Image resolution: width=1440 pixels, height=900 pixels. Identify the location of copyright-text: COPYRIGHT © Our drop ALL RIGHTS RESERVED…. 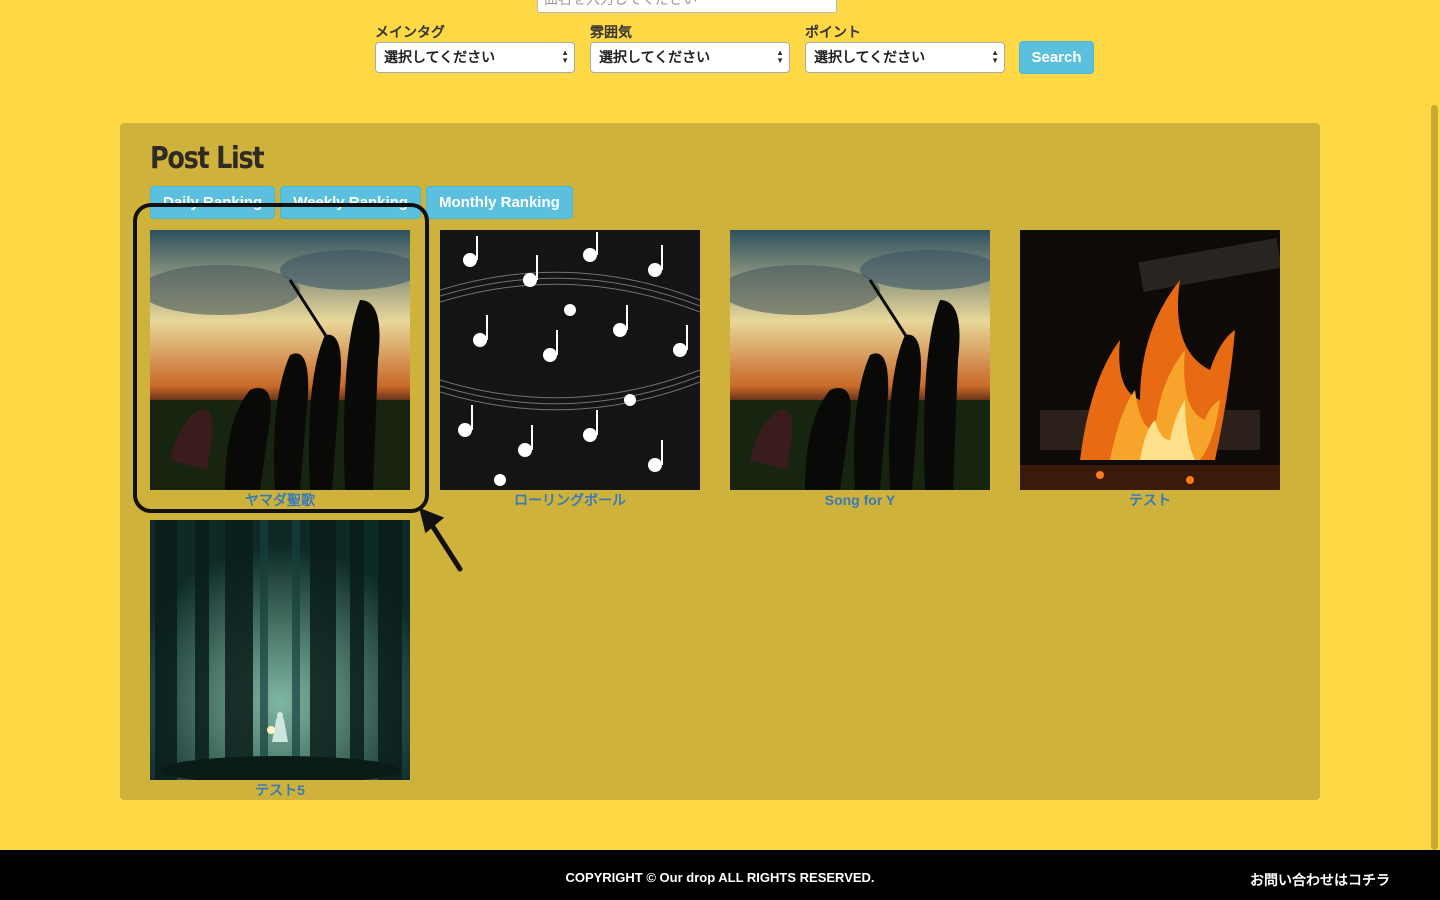
(720, 877).